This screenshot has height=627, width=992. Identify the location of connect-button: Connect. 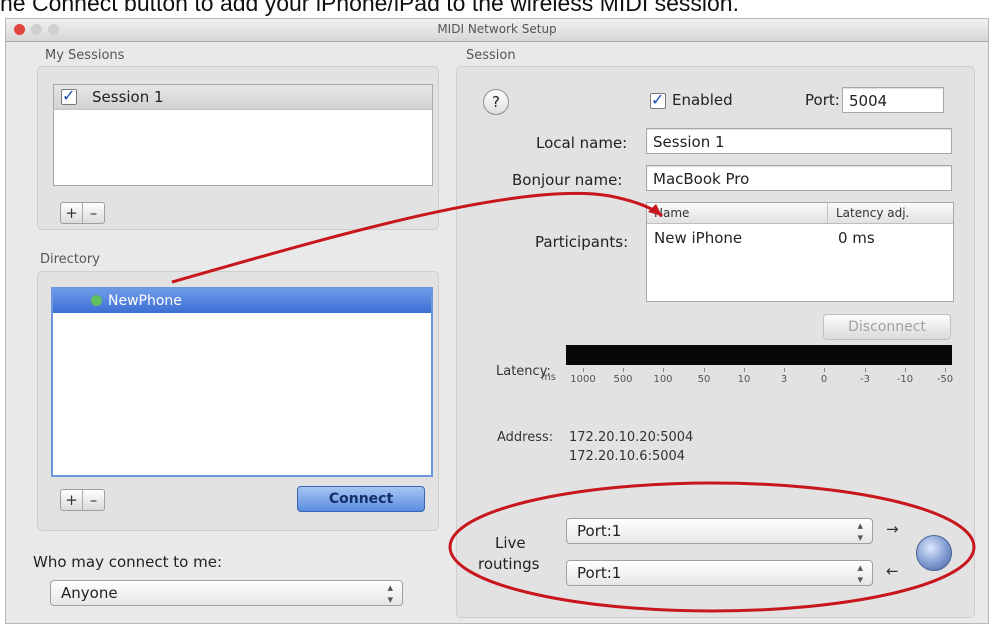
(361, 499).